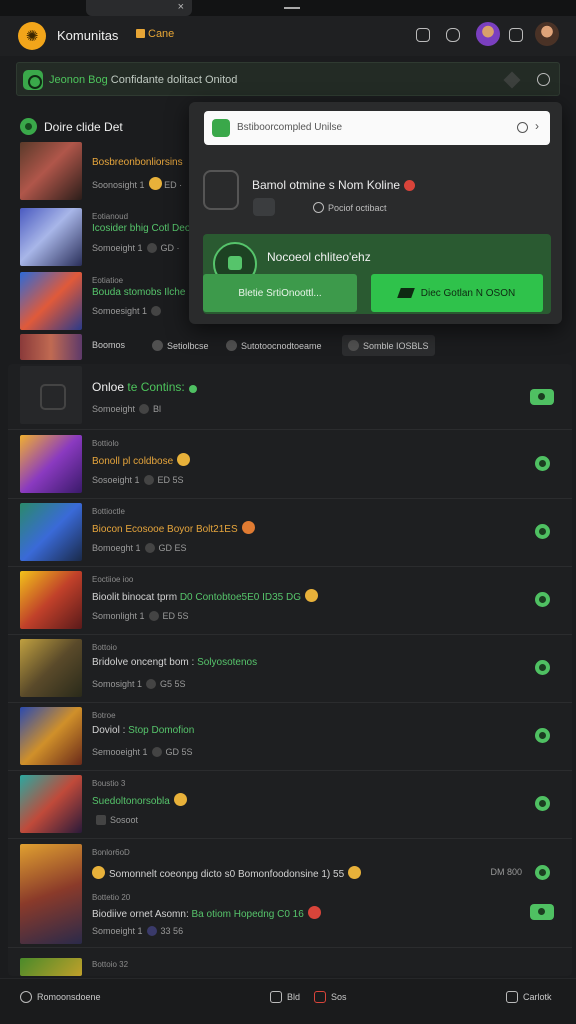 This screenshot has height=1024, width=576. I want to click on tag-icon, so click(405, 293).